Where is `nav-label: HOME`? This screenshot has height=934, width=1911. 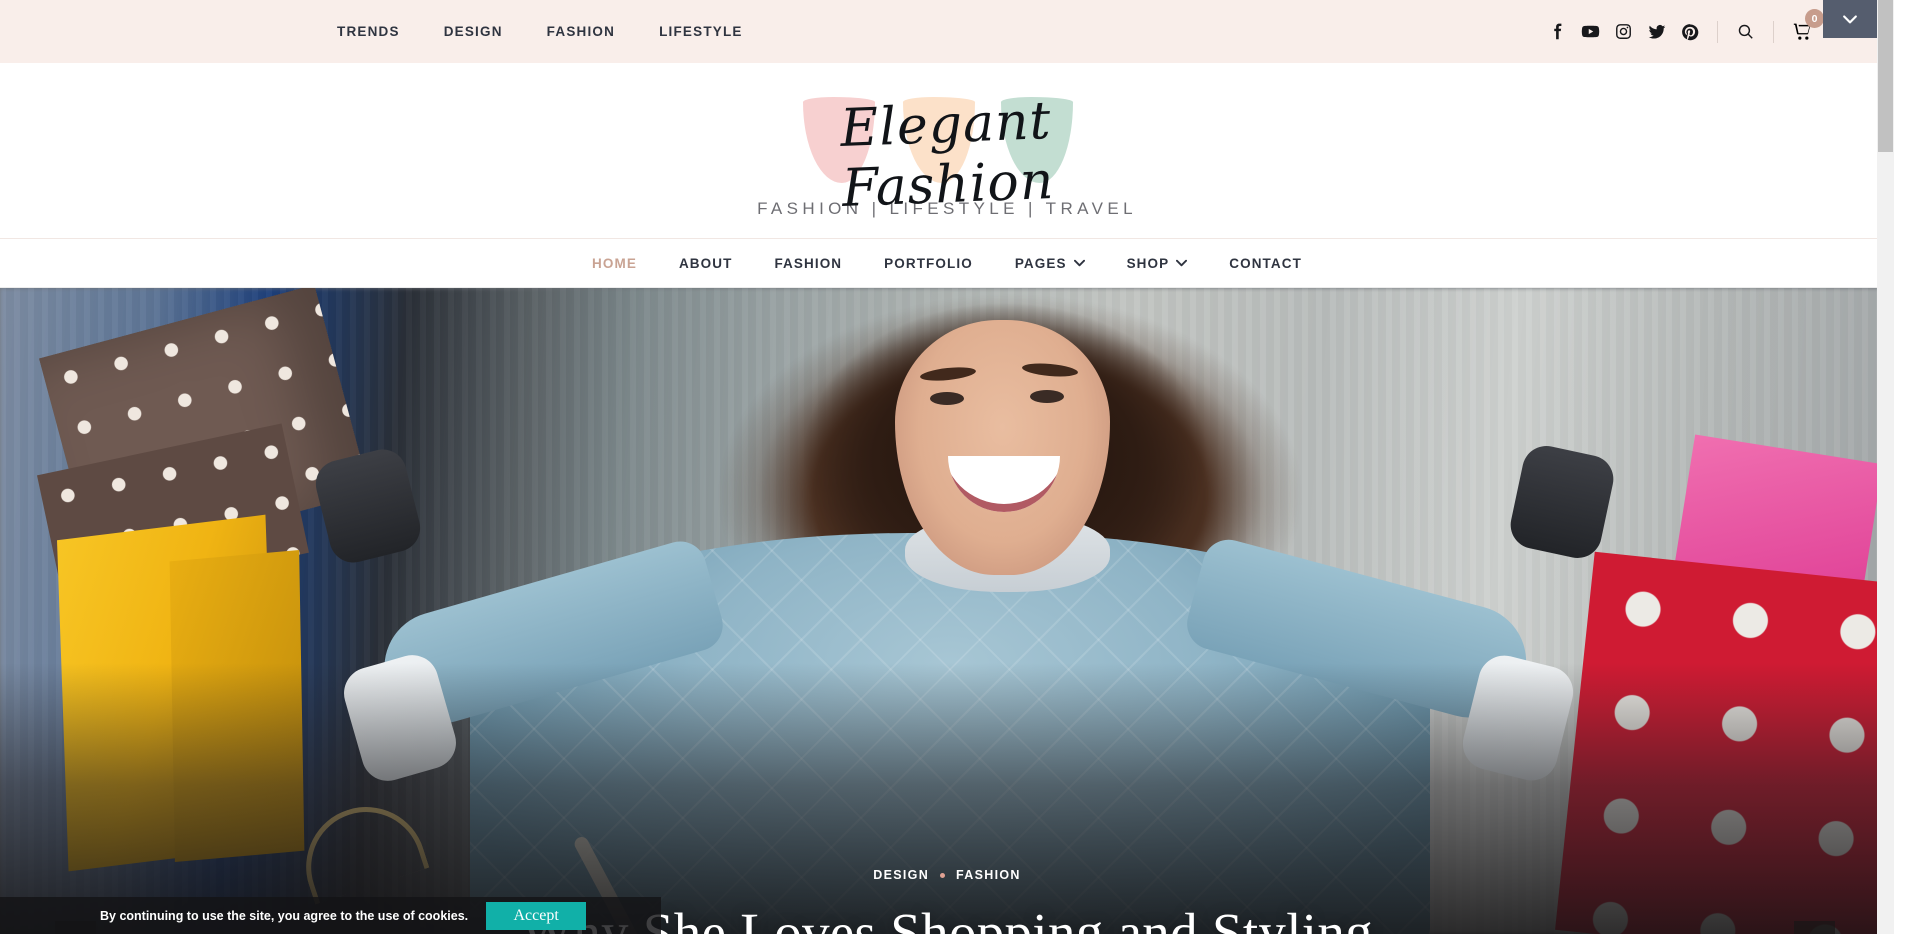
nav-label: HOME is located at coordinates (614, 263).